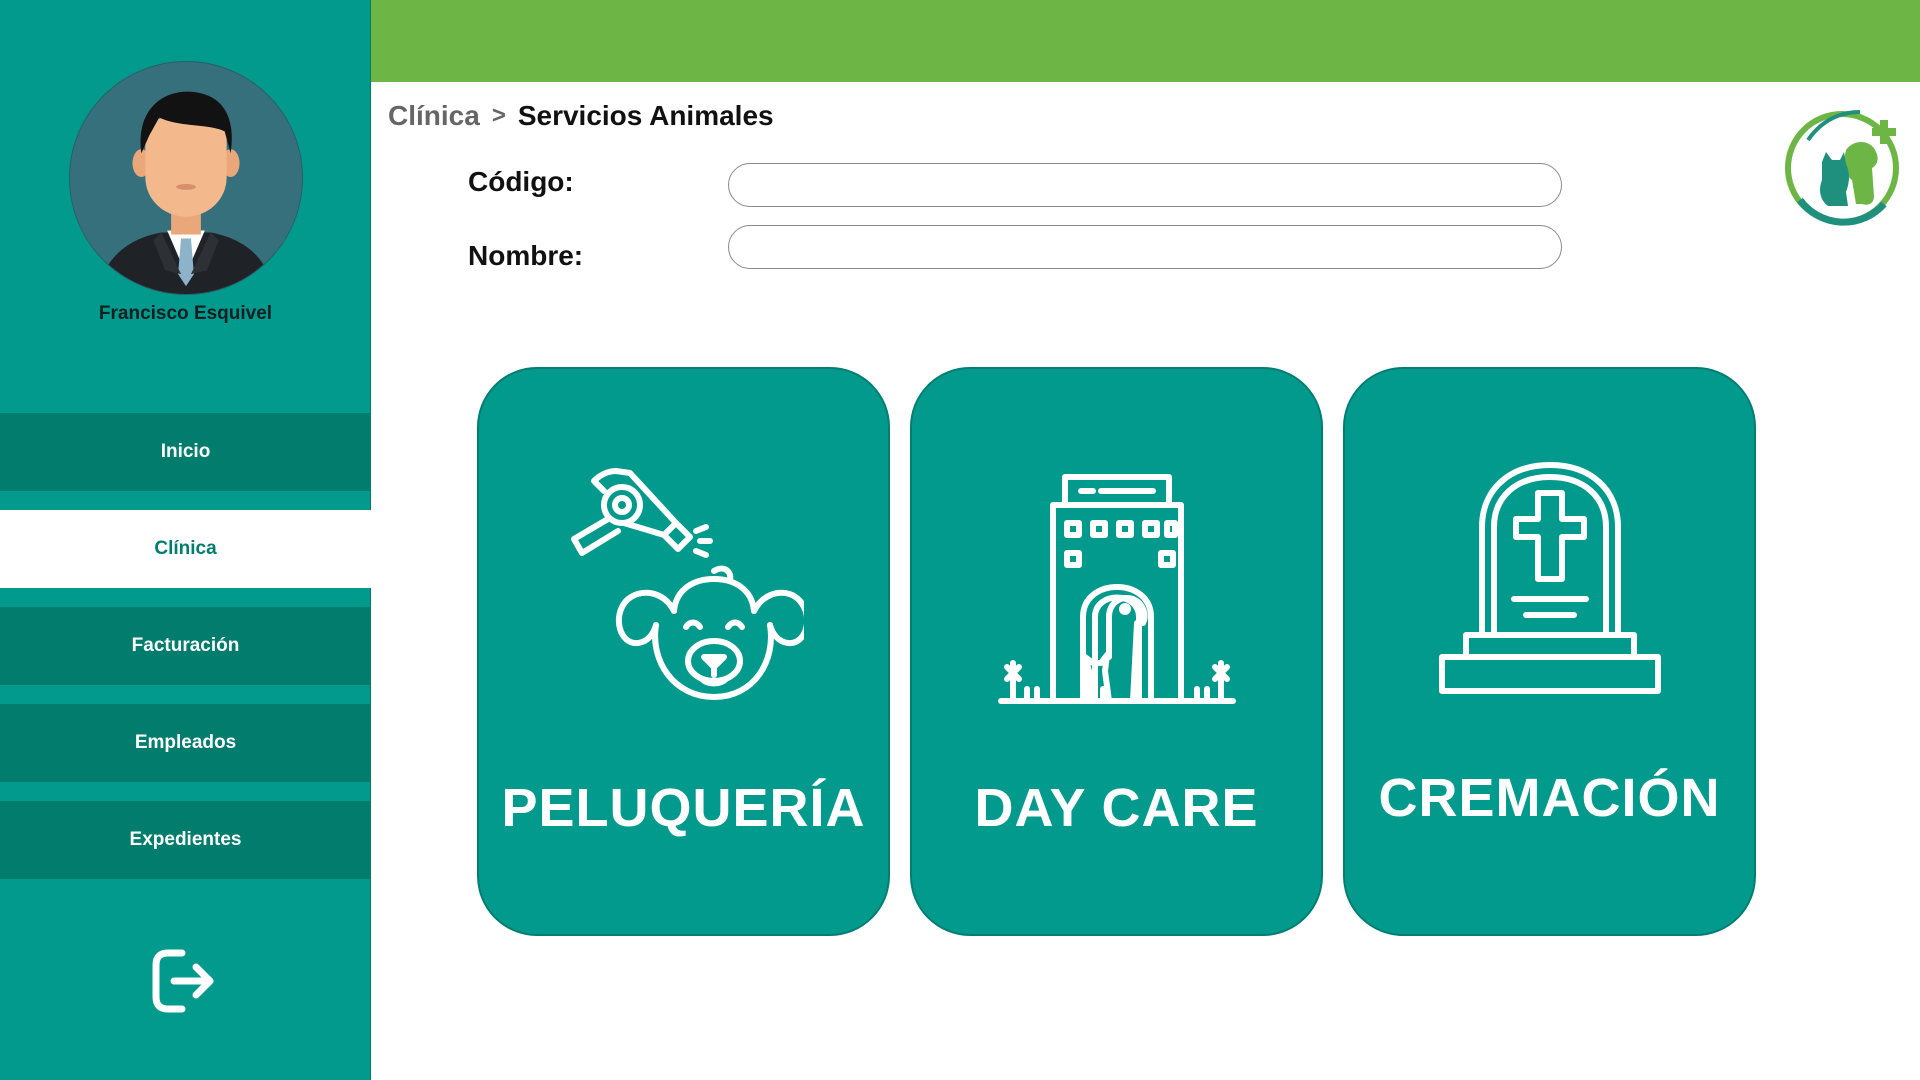  Describe the element at coordinates (521, 181) in the screenshot. I see `code-label: Código:` at that location.